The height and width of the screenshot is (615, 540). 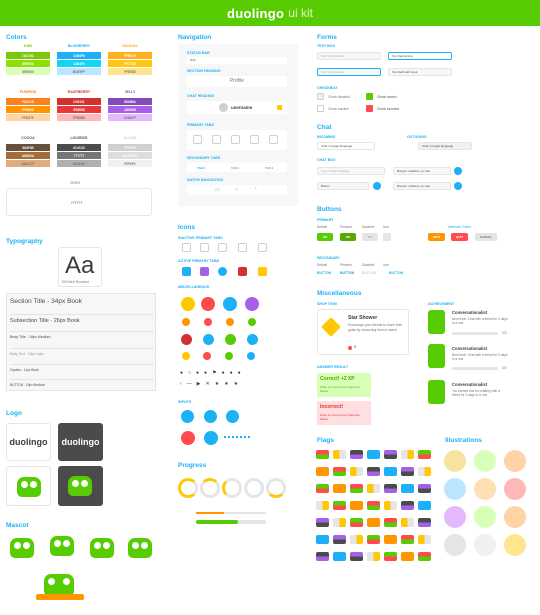 What do you see at coordinates (79, 55) in the screenshot?
I see `color-swatch: 1CB0F6` at bounding box center [79, 55].